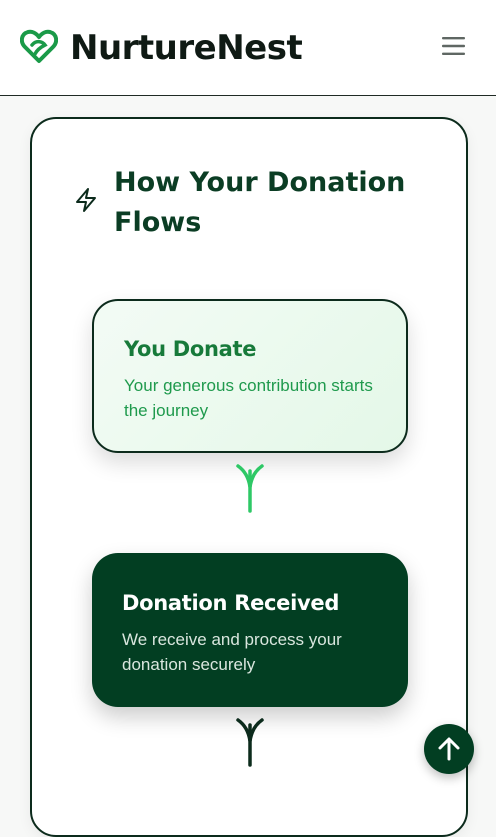  What do you see at coordinates (260, 202) in the screenshot?
I see `section-title: How Your Donation Flows` at bounding box center [260, 202].